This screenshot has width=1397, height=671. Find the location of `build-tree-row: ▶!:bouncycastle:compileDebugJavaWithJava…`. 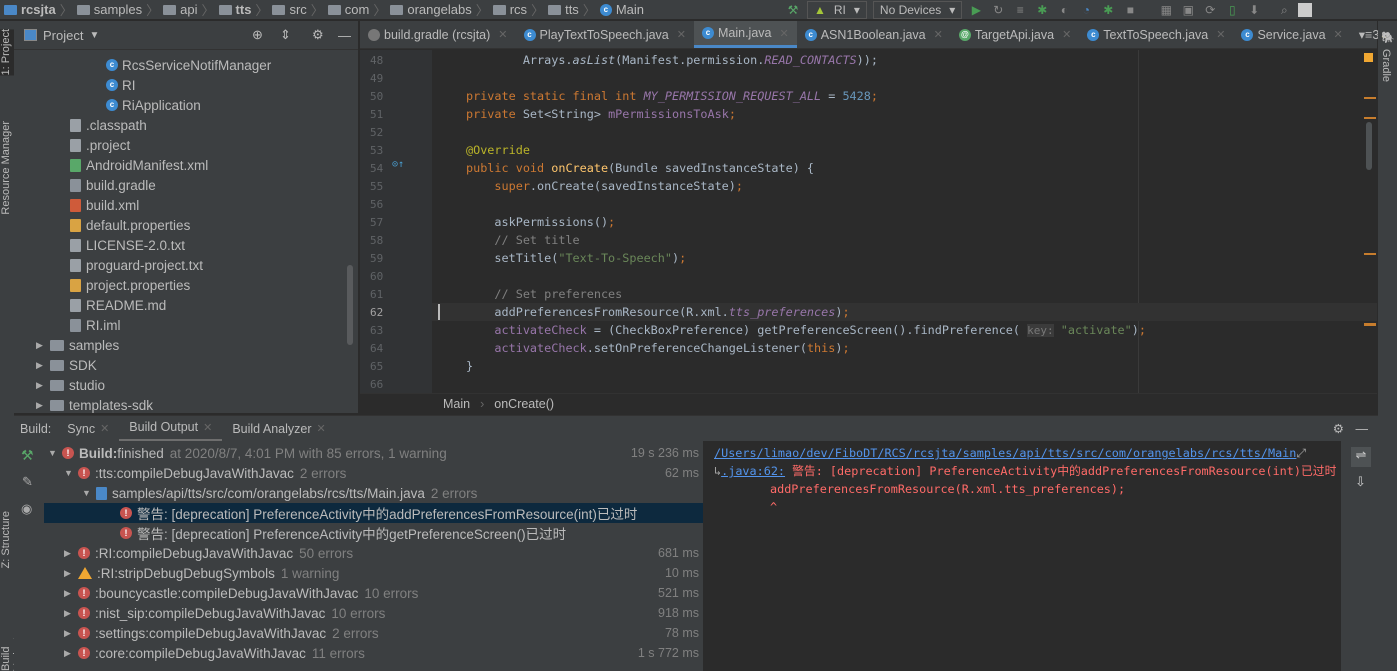

build-tree-row: ▶!:bouncycastle:compileDebugJavaWithJava… is located at coordinates (373, 593).